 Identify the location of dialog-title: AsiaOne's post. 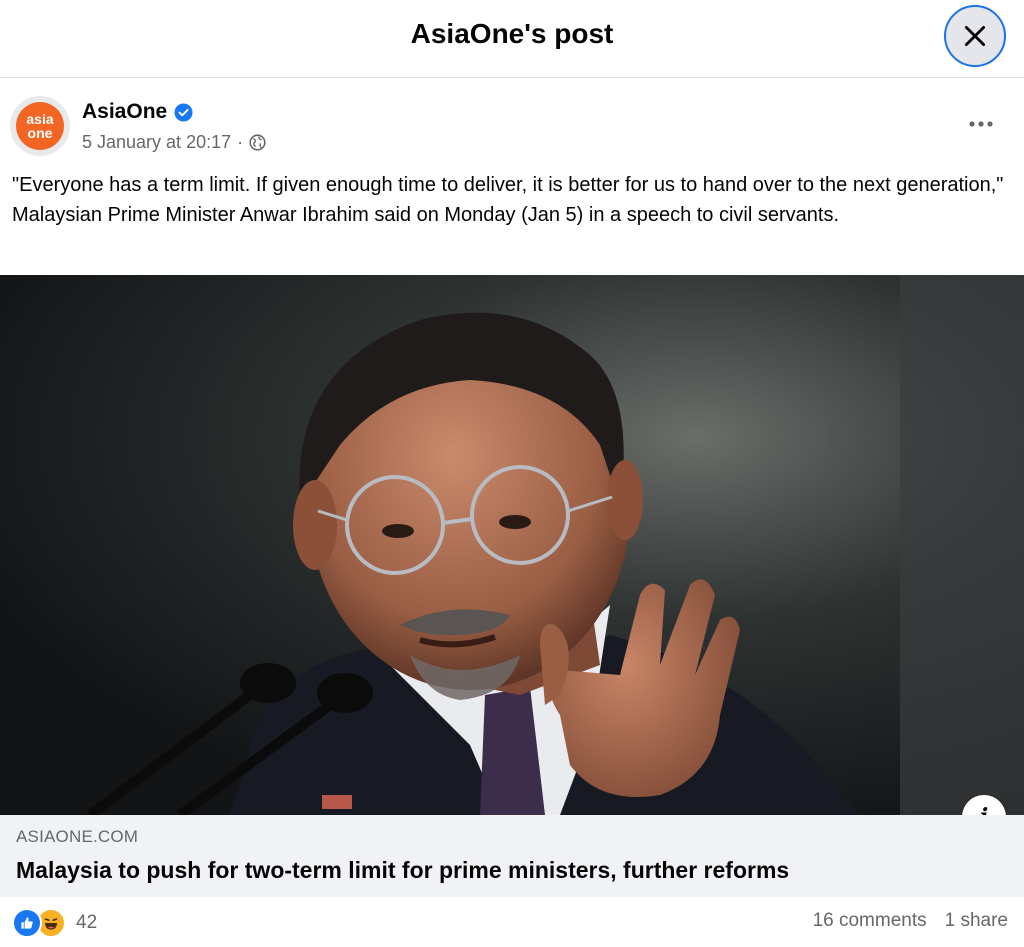
(512, 33).